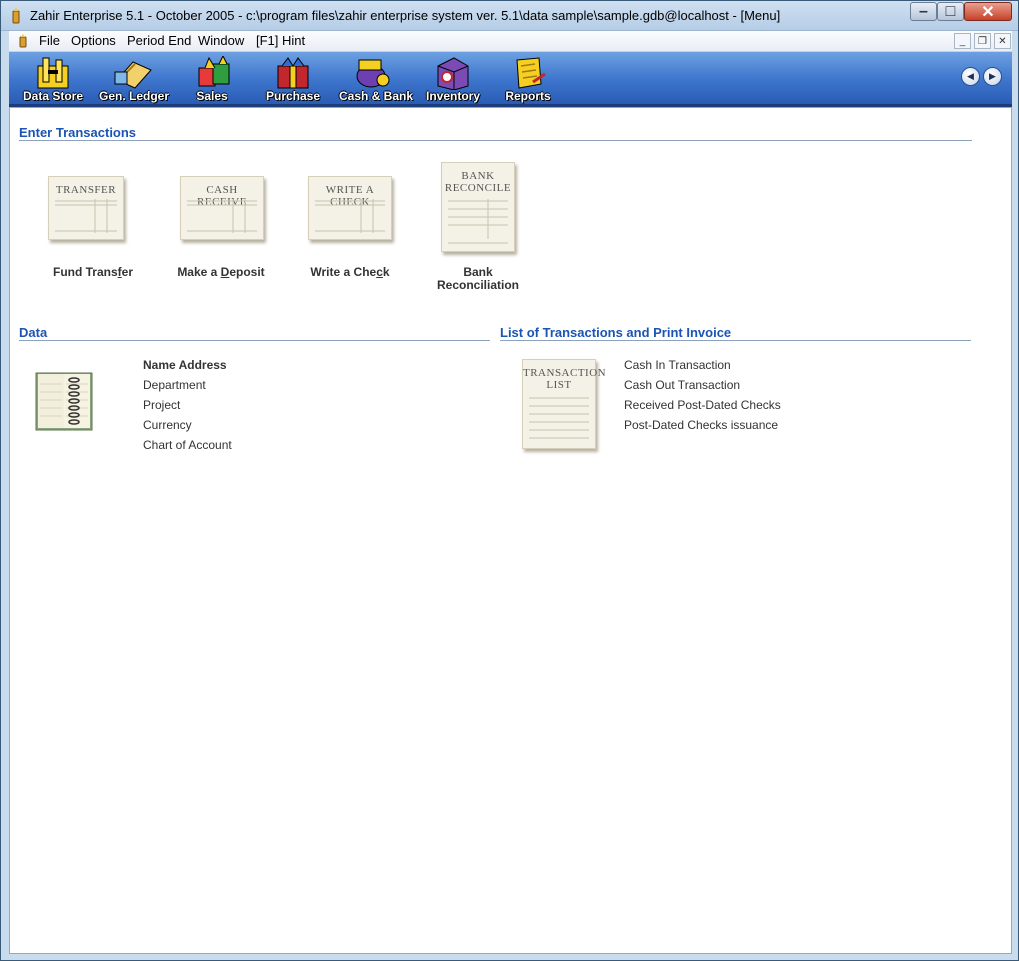  I want to click on currency-link: Currency, so click(167, 425).